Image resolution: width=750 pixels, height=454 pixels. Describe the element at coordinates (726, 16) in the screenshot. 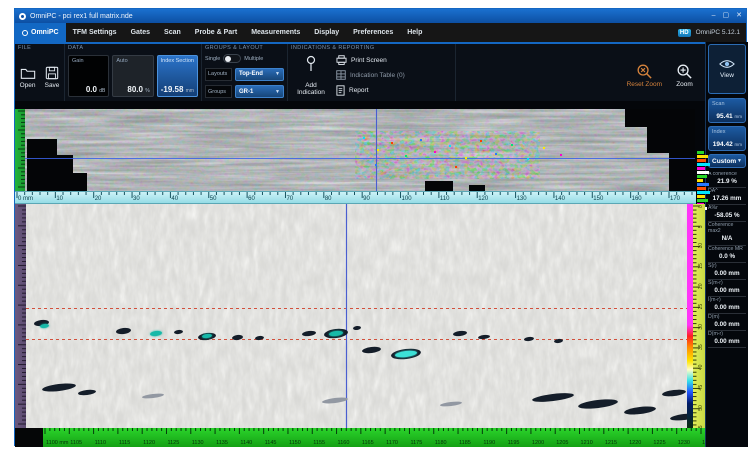

I see `maximize-button: ▢` at that location.